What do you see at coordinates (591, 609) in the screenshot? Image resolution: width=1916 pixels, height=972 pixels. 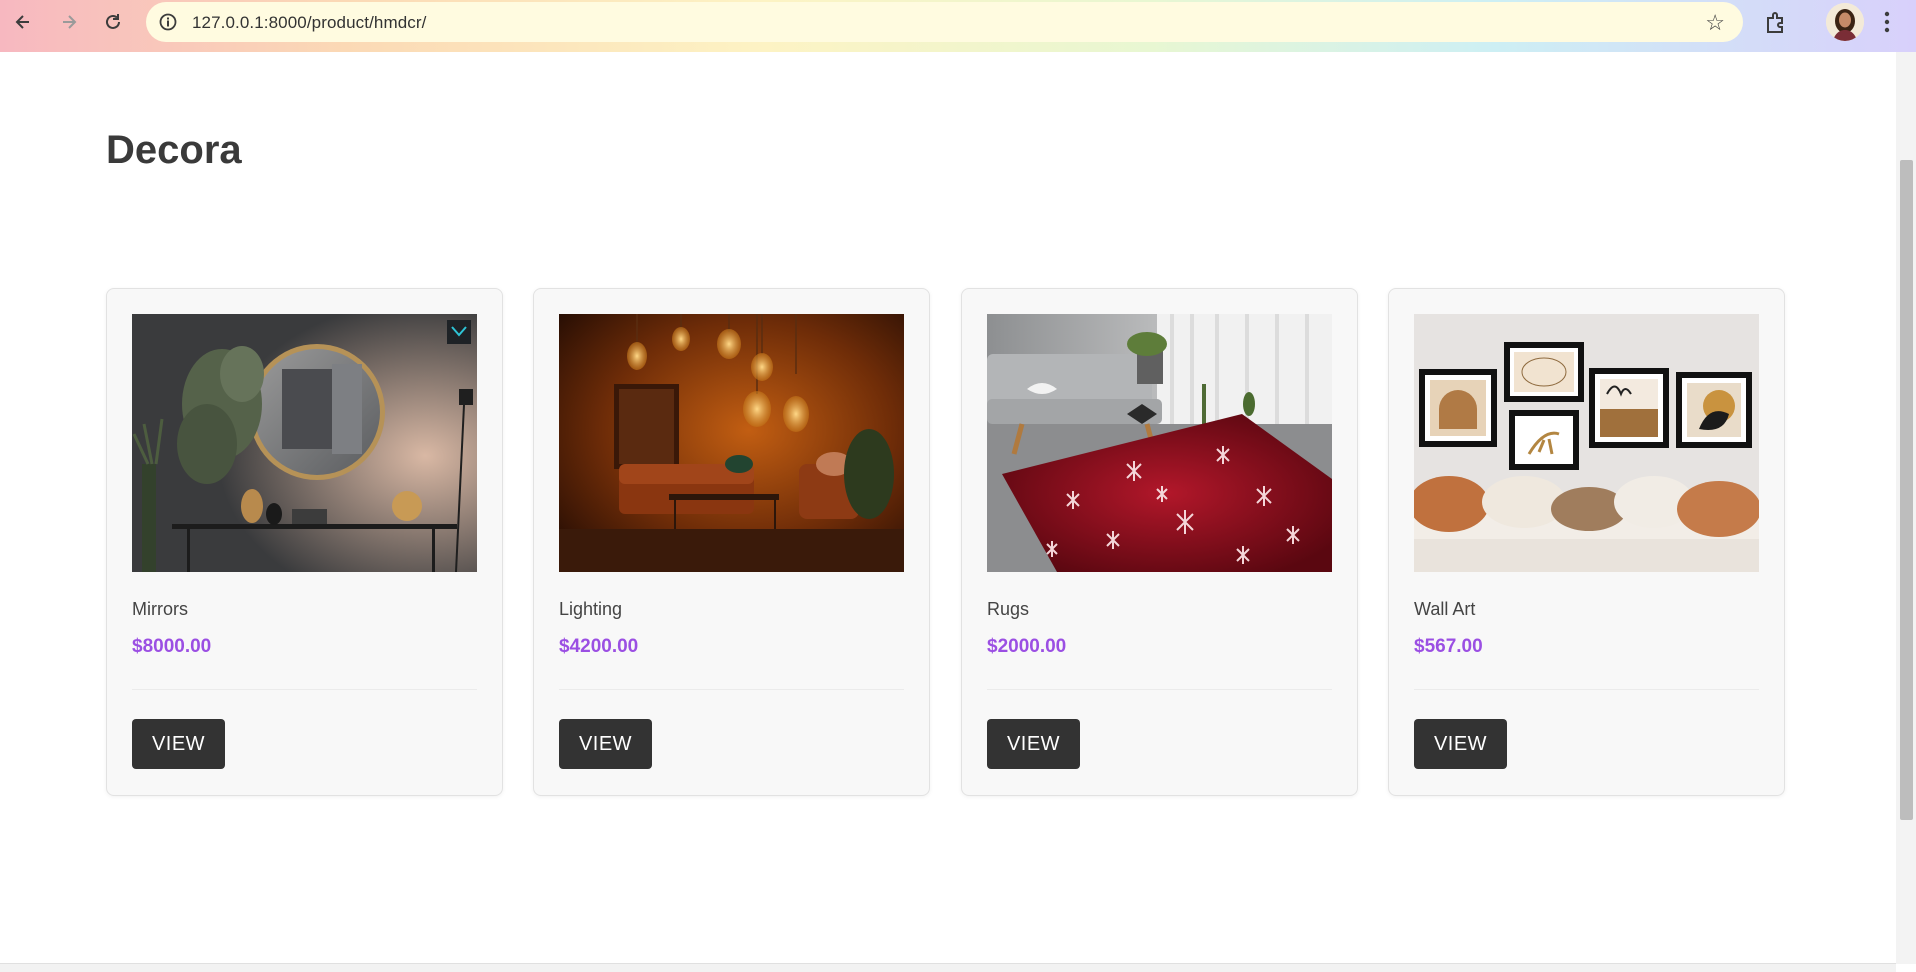 I see `product-name: Lighting` at bounding box center [591, 609].